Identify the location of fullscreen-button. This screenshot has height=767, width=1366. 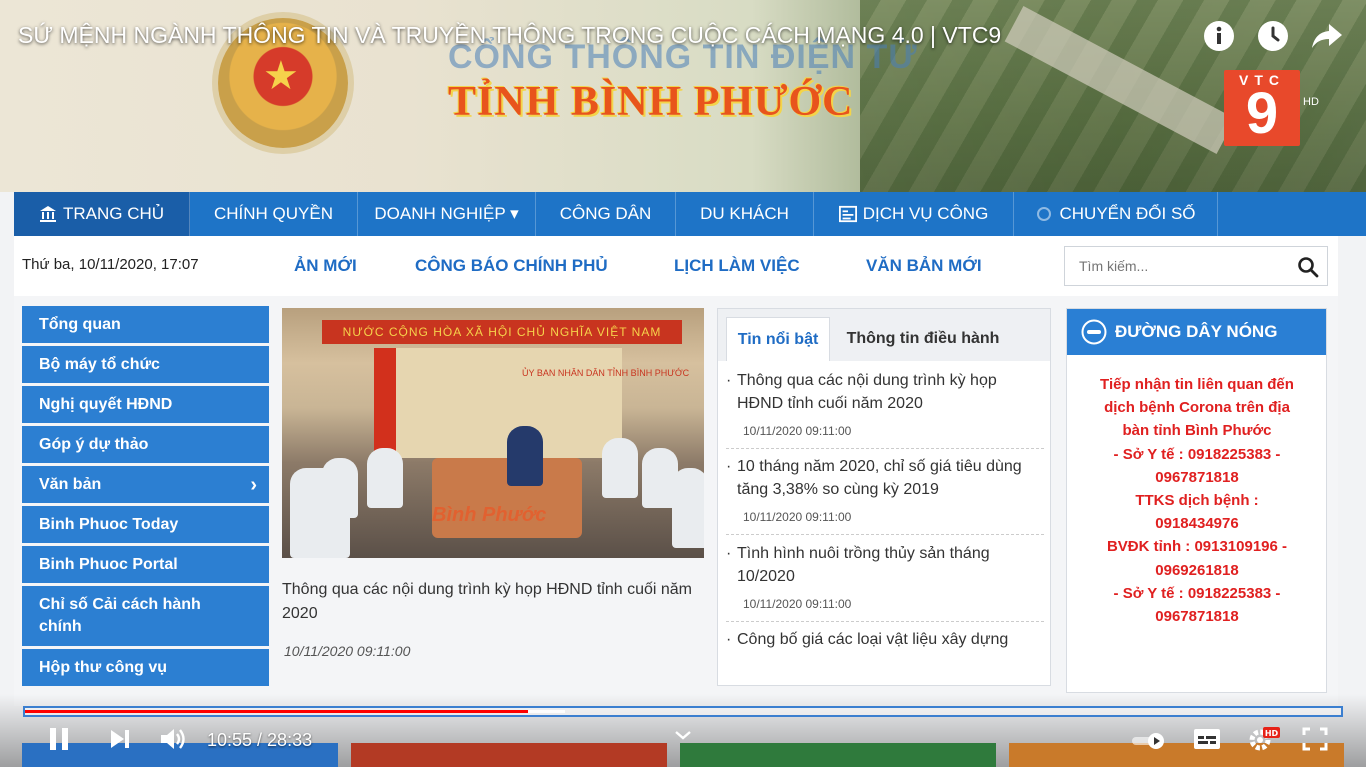
(1315, 741).